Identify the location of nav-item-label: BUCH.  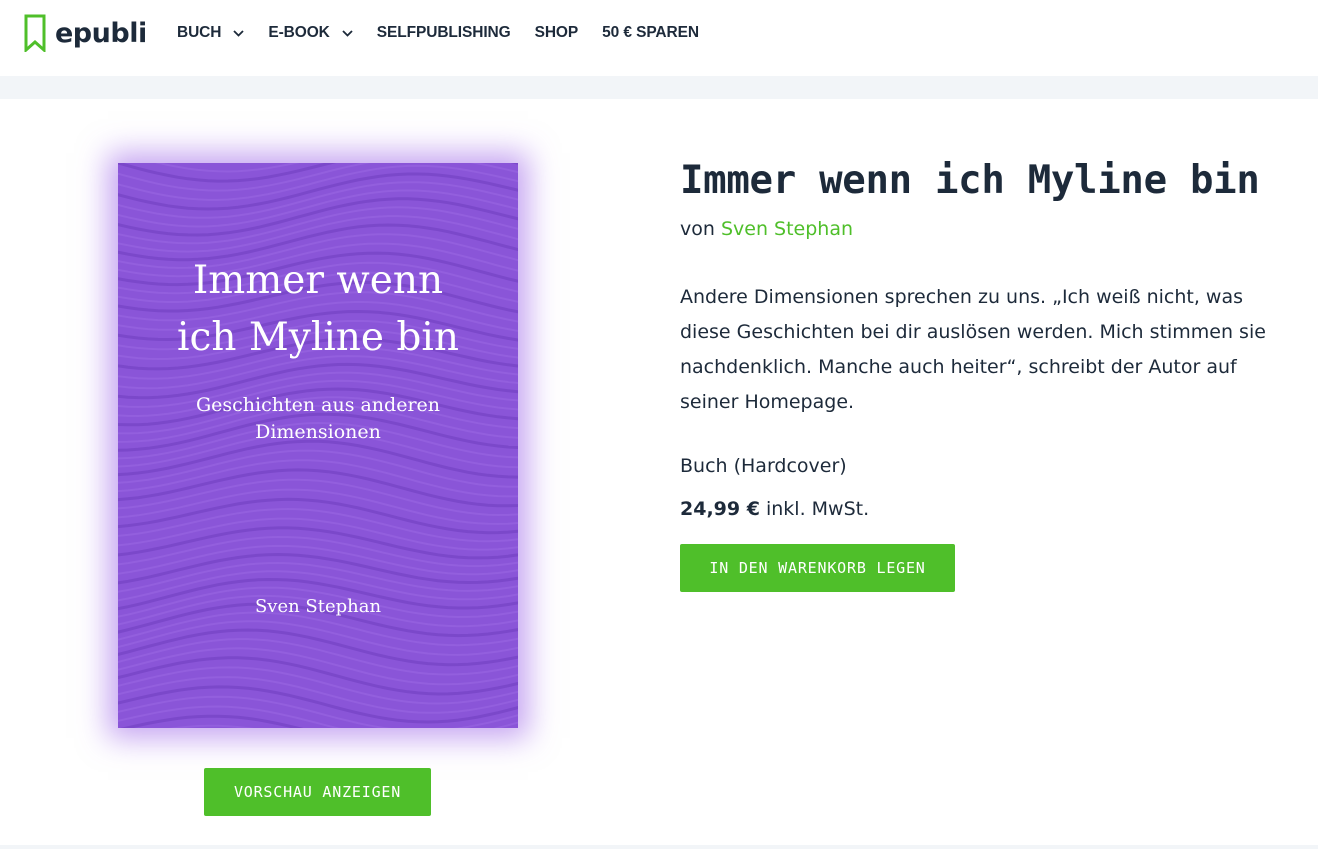
(199, 32).